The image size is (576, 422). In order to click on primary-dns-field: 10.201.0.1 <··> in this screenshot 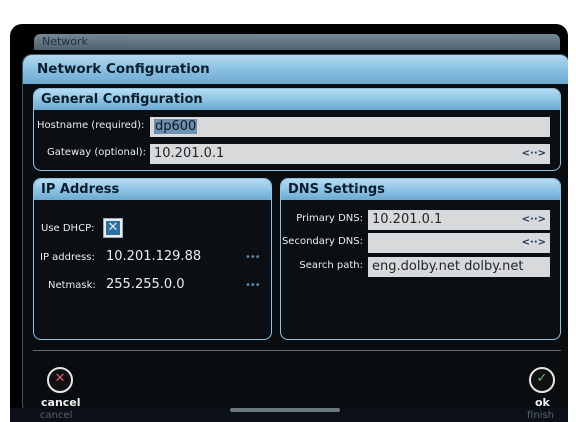, I will do `click(459, 220)`.